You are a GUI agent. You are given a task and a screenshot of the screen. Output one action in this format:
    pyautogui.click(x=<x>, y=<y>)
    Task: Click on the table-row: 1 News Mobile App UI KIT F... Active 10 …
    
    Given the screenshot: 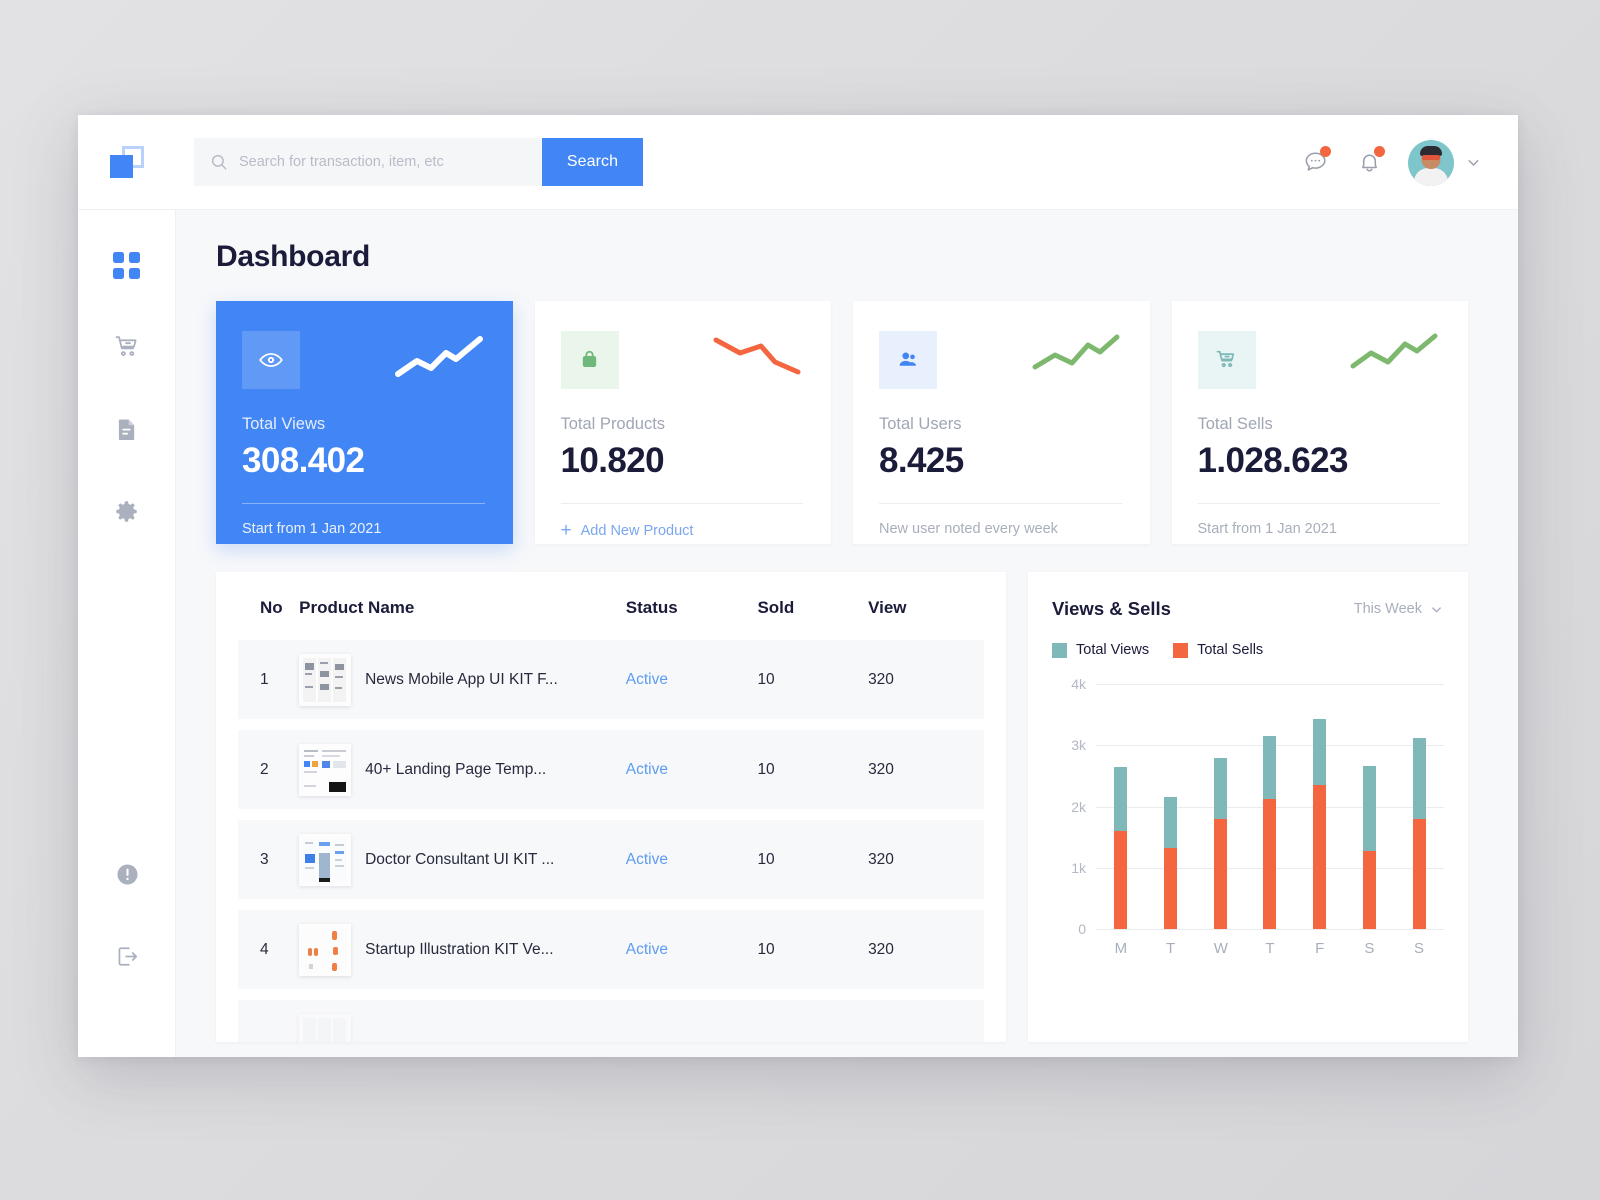 What is the action you would take?
    pyautogui.click(x=611, y=679)
    